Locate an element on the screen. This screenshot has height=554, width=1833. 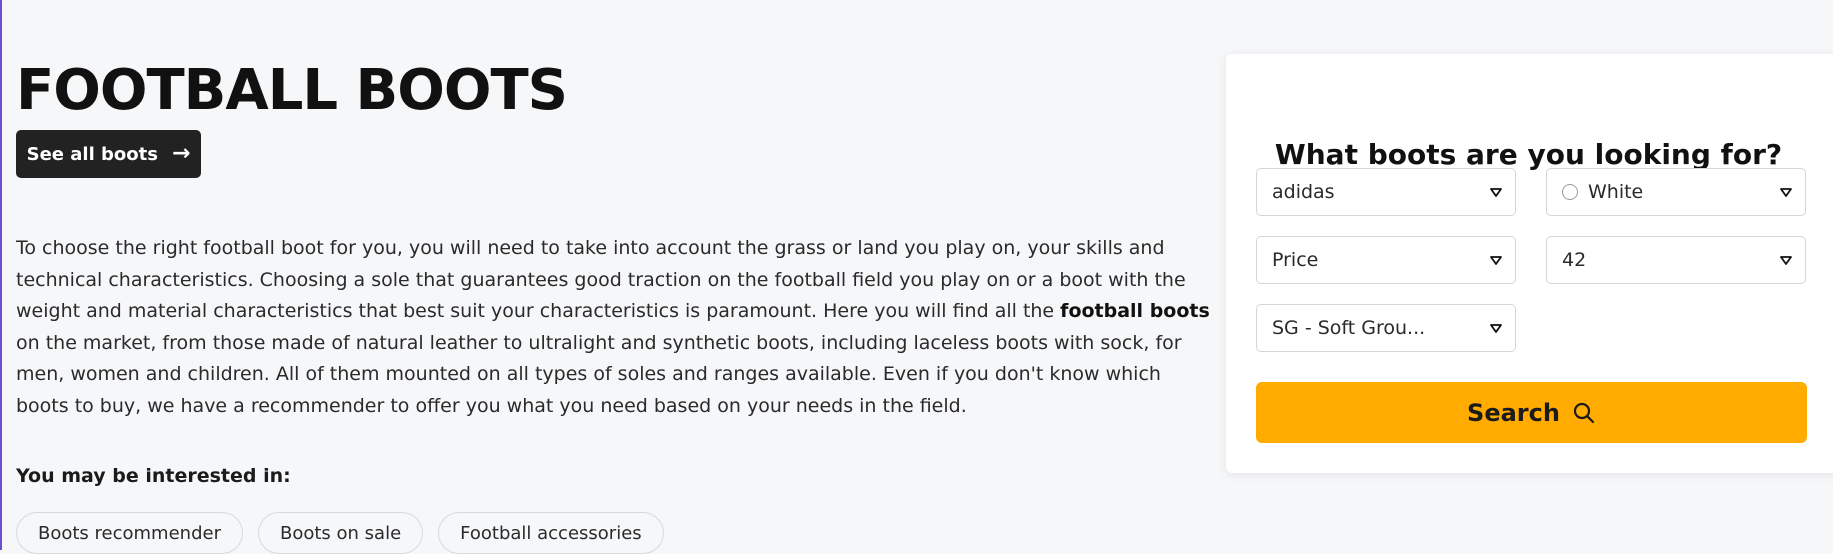
price-select: Price is located at coordinates (1386, 260).